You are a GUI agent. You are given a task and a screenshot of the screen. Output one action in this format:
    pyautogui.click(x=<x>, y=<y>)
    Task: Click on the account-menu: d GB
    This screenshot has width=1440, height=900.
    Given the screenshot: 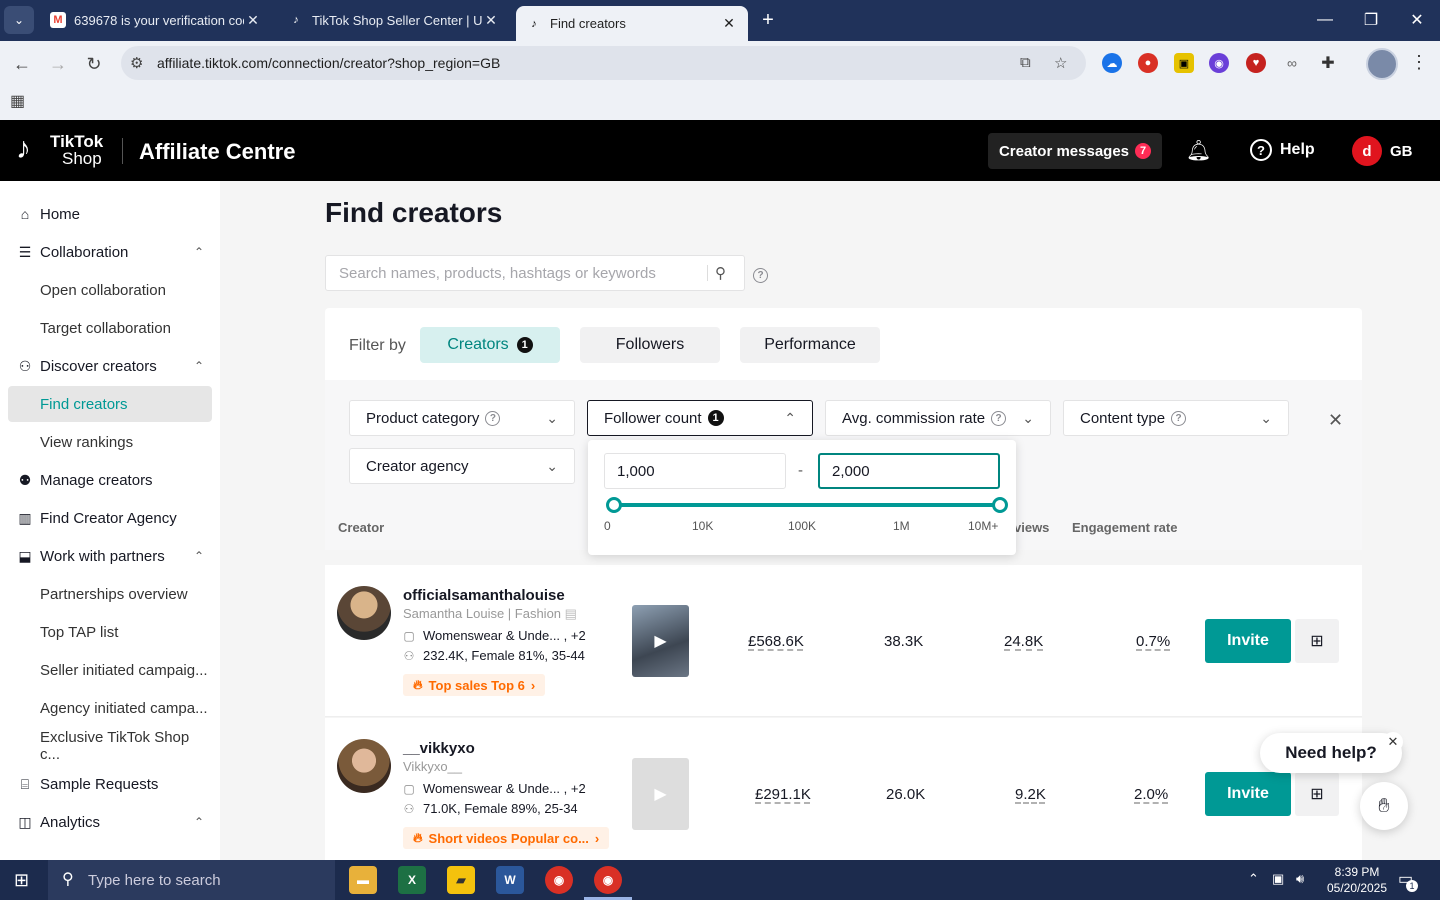 What is the action you would take?
    pyautogui.click(x=1382, y=151)
    